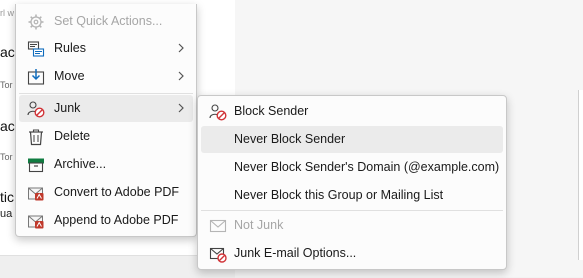  I want to click on submenu-item-never-block-group: Never Block this Group or Mailing List, so click(352, 195).